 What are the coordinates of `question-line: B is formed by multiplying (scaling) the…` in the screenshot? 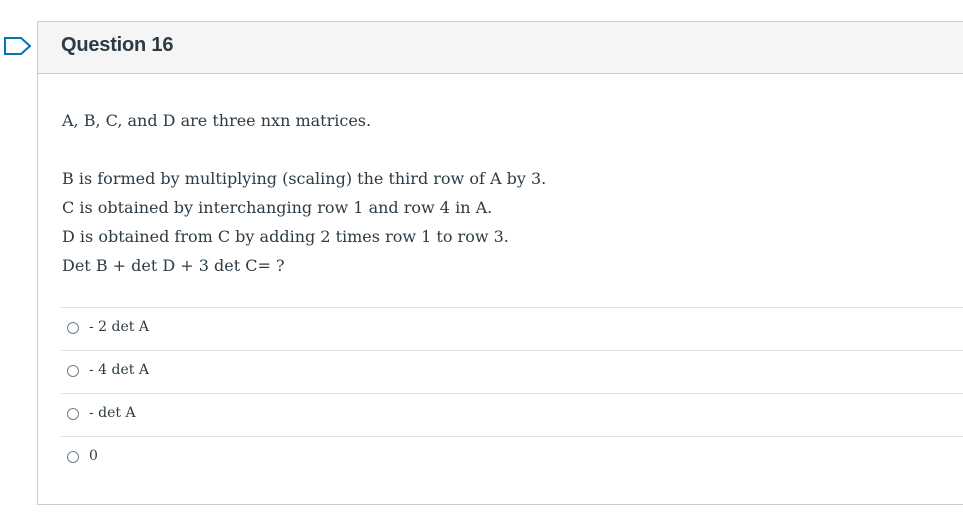 It's located at (304, 178).